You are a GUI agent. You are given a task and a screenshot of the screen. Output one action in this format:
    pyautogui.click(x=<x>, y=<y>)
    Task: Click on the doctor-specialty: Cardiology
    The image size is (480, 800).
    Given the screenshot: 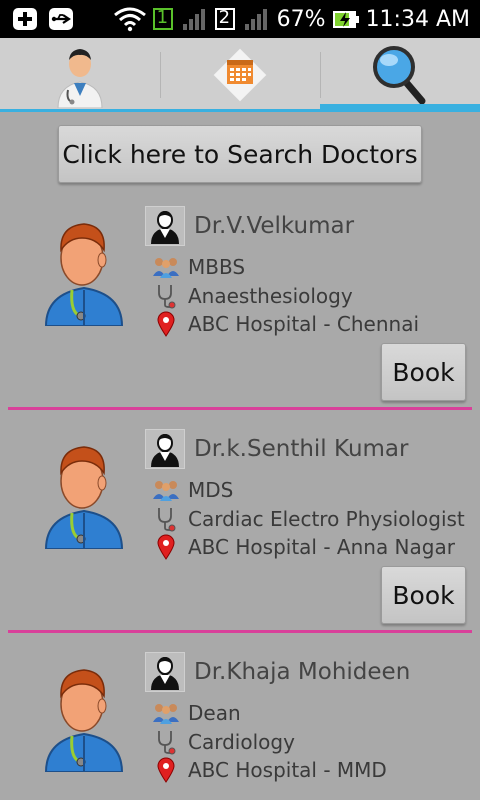 What is the action you would take?
    pyautogui.click(x=241, y=742)
    